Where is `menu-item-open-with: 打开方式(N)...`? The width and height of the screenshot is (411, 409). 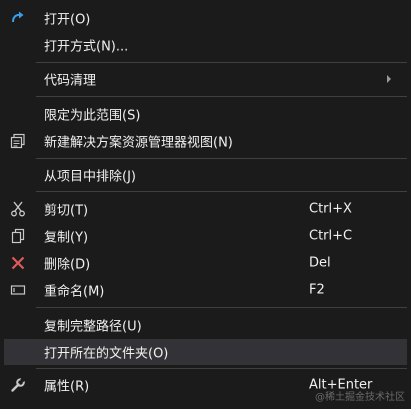
menu-item-open-with: 打开方式(N)... is located at coordinates (205, 45).